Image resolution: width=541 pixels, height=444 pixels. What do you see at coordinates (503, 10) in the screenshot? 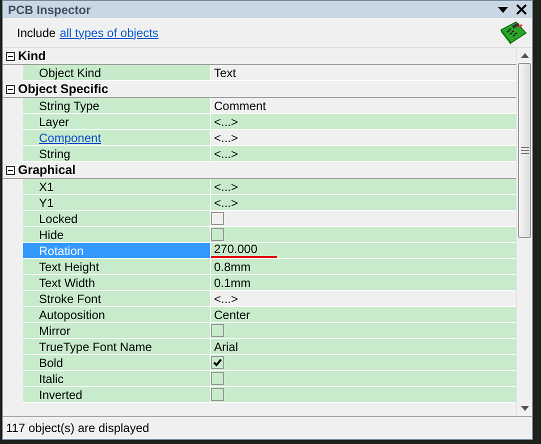
I see `dropdown-arrow-icon` at bounding box center [503, 10].